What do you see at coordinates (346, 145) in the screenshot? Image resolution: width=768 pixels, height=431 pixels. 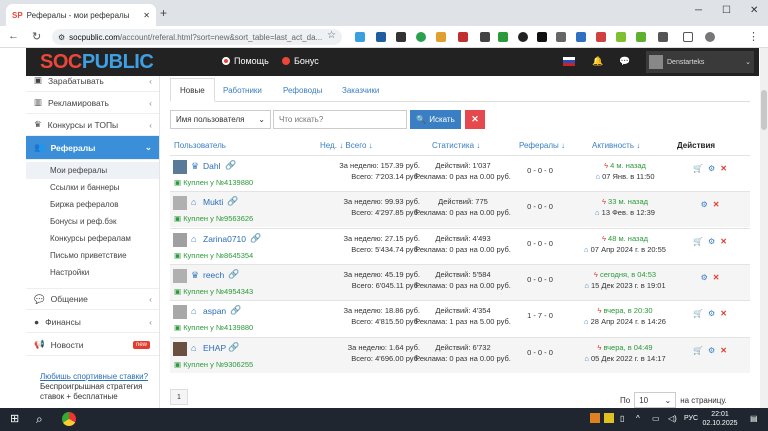 I see `header-week: Нед. ↓ Всего ↓` at bounding box center [346, 145].